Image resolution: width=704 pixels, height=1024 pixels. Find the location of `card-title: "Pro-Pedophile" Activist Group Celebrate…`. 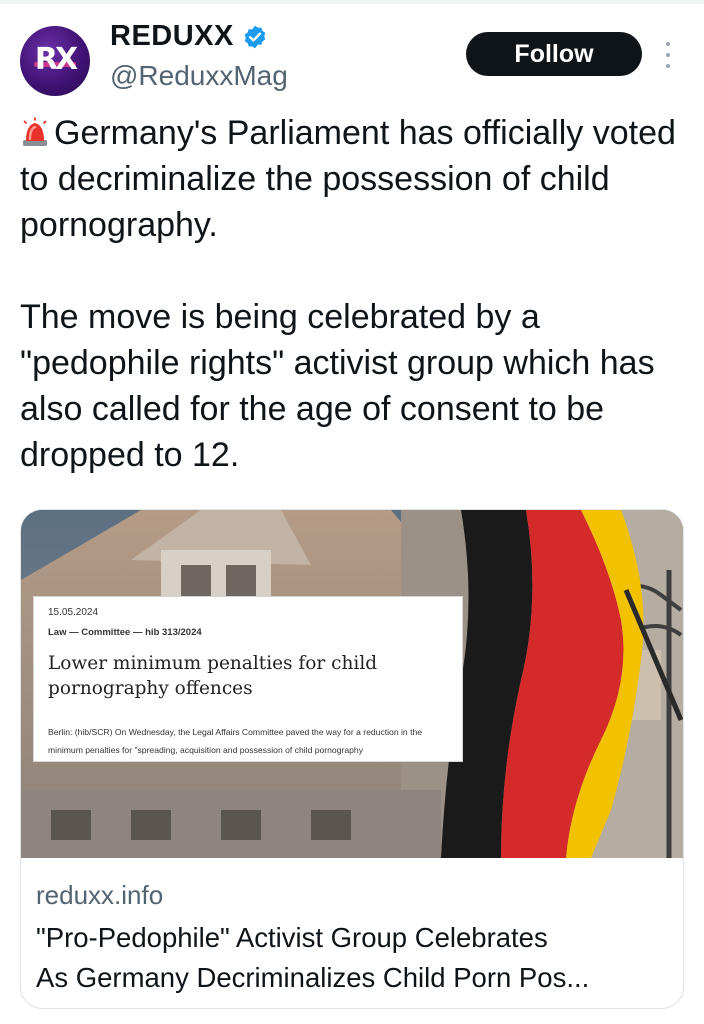

card-title: "Pro-Pedophile" Activist Group Celebrate… is located at coordinates (356, 958).